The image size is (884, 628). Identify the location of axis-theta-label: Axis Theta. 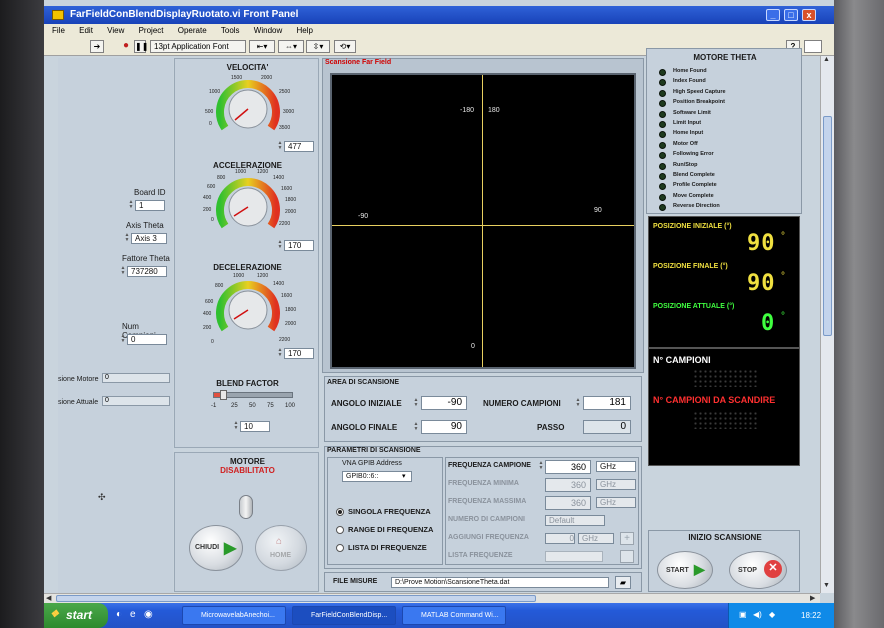
(145, 225).